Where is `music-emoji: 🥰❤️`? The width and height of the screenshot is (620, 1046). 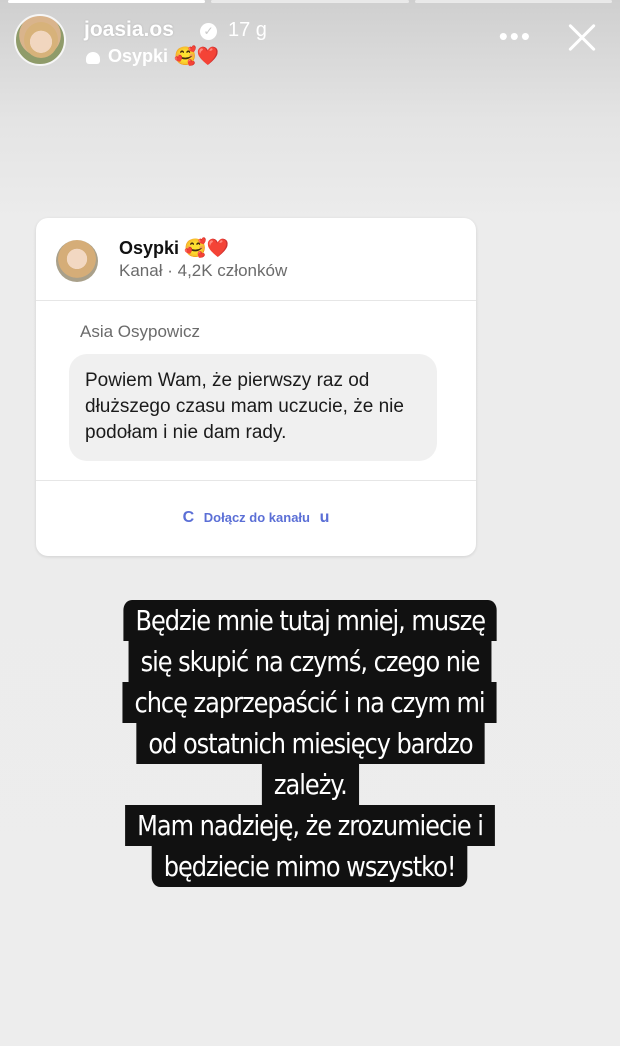
music-emoji: 🥰❤️ is located at coordinates (196, 56).